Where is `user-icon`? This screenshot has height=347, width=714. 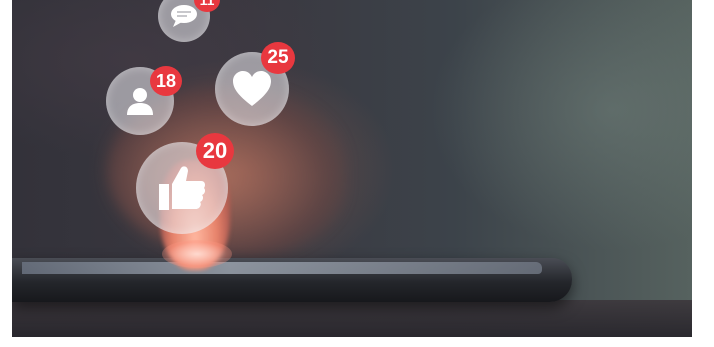 user-icon is located at coordinates (140, 101).